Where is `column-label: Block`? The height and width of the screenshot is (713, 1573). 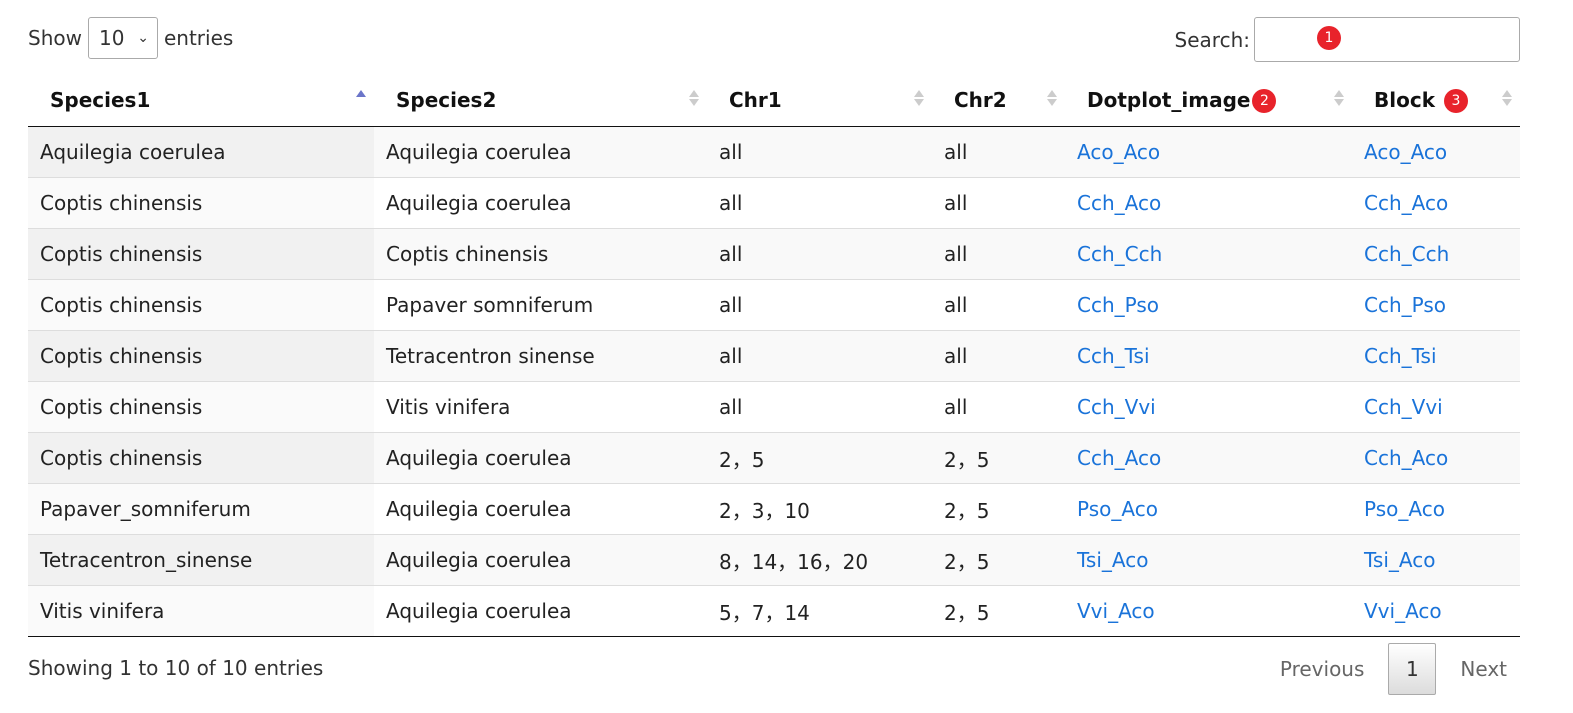 column-label: Block is located at coordinates (1404, 99).